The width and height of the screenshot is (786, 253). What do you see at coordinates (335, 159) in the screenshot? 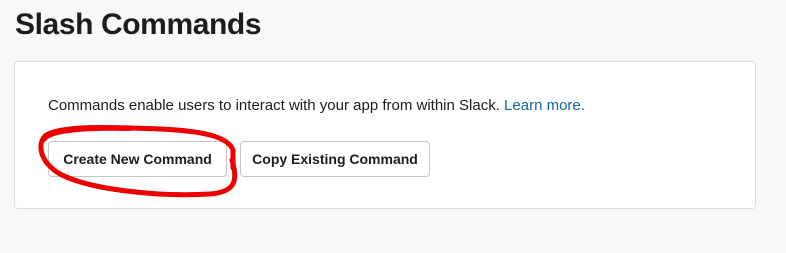
I see `copy-existing-command-button: Copy Existing Command` at bounding box center [335, 159].